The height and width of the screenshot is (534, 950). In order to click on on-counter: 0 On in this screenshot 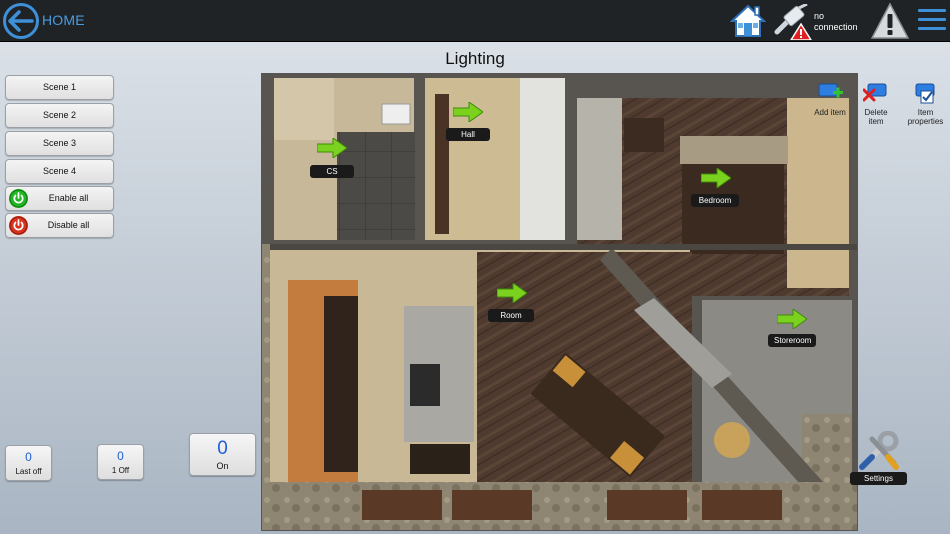, I will do `click(222, 454)`.